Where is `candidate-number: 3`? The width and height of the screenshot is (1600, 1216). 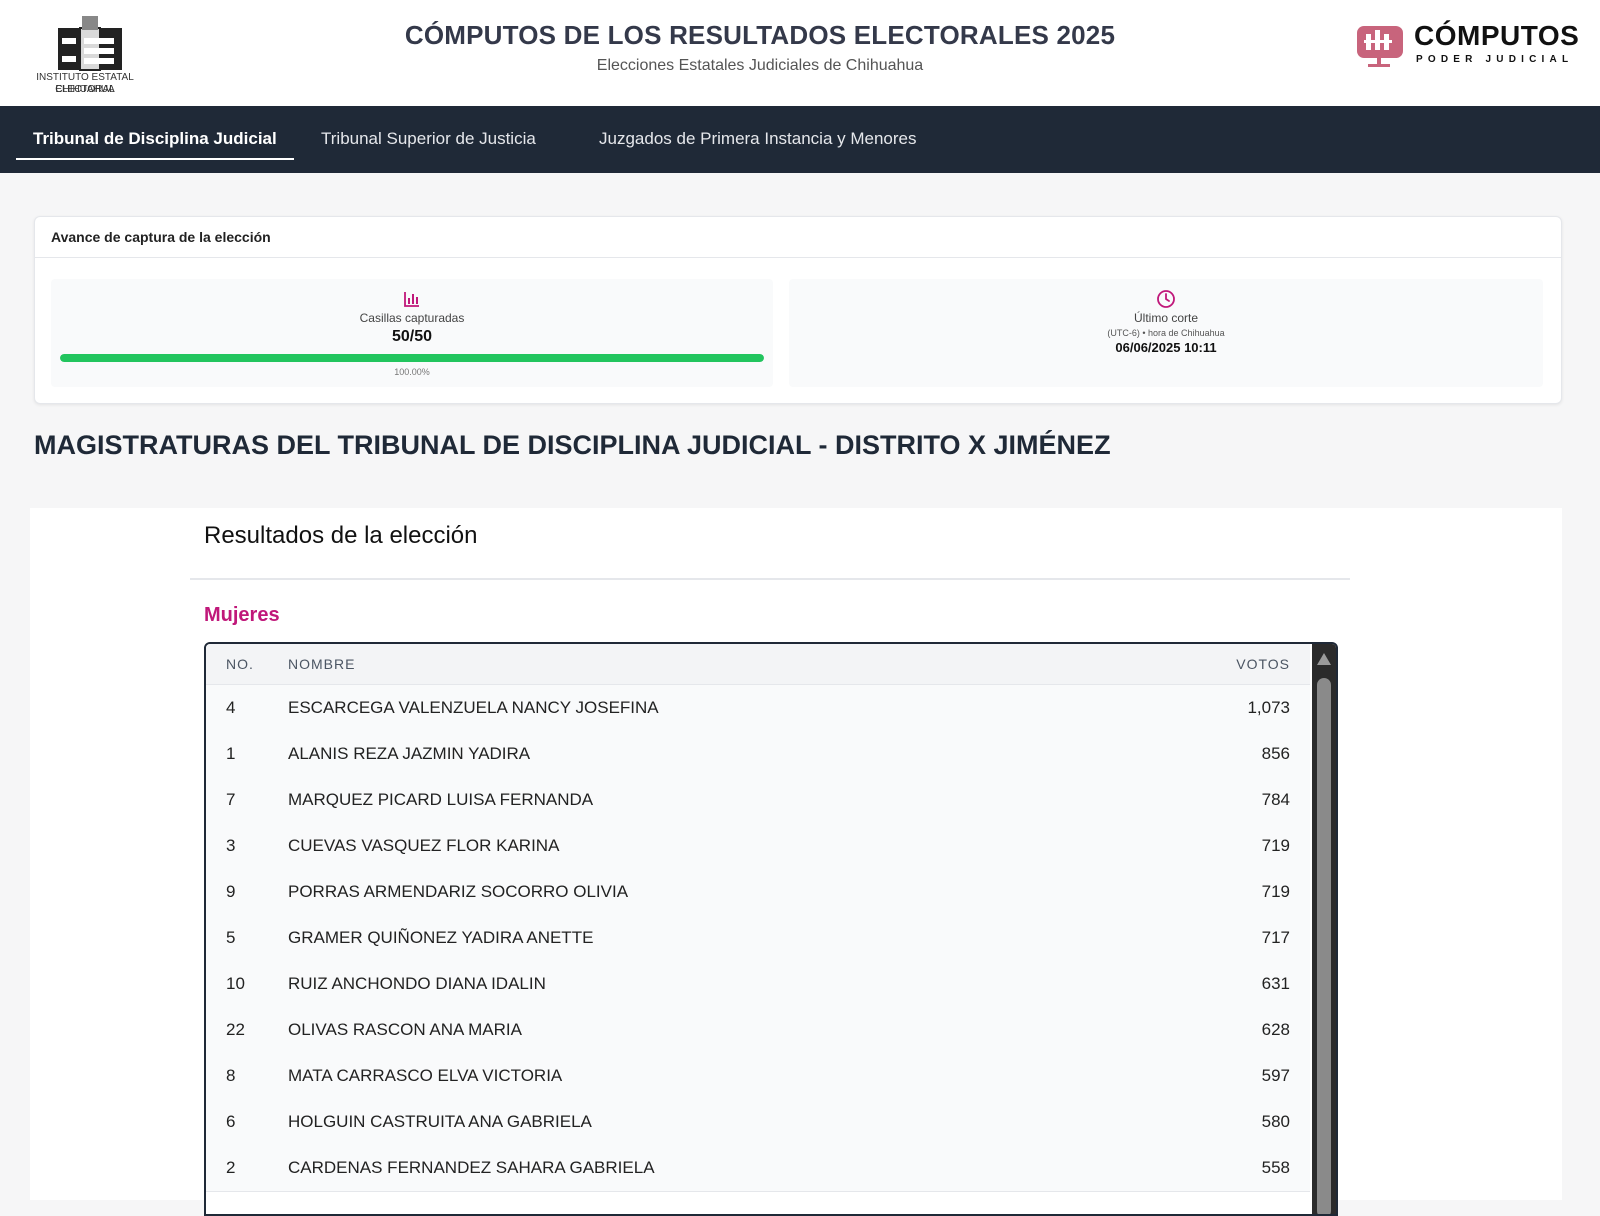 candidate-number: 3 is located at coordinates (231, 845).